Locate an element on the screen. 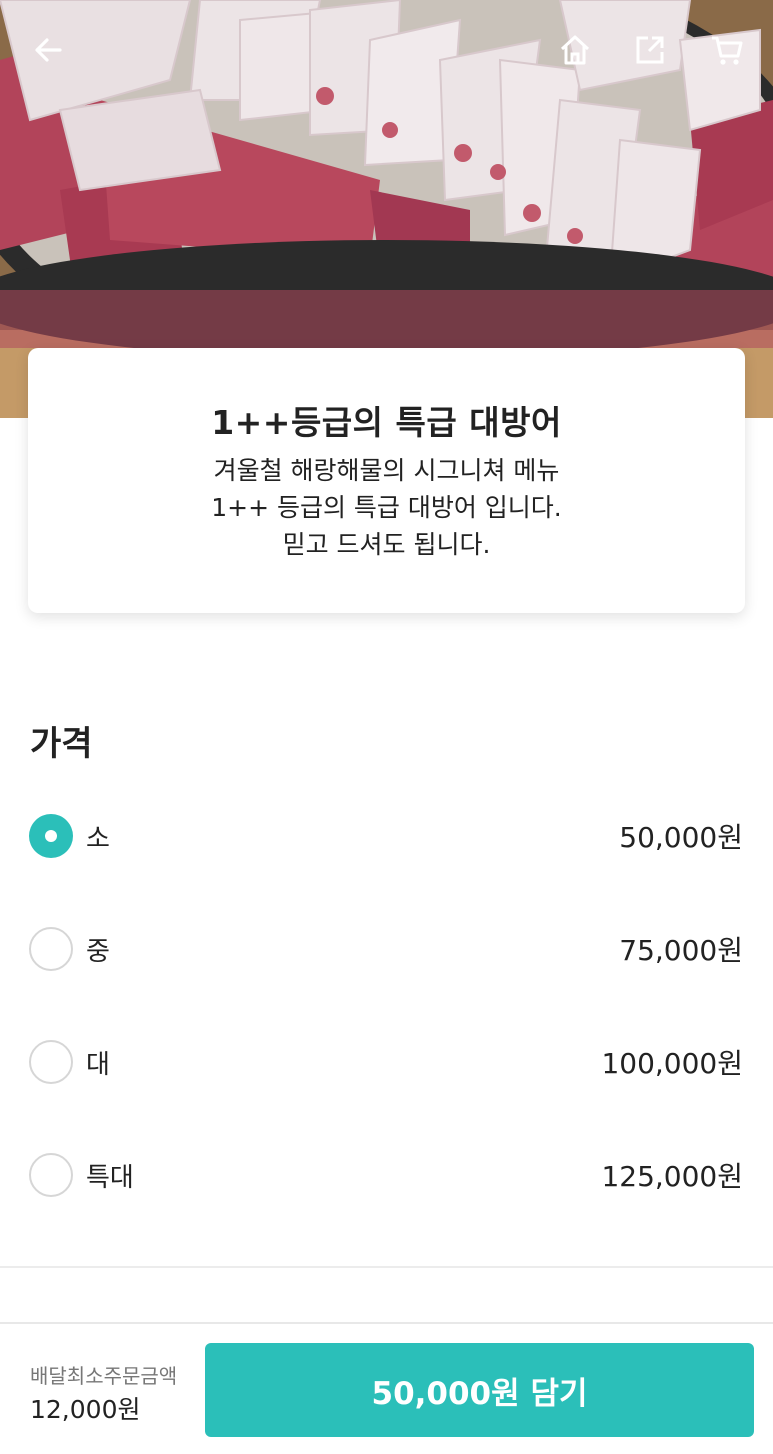  price-section-title: 가격 is located at coordinates (61, 744).